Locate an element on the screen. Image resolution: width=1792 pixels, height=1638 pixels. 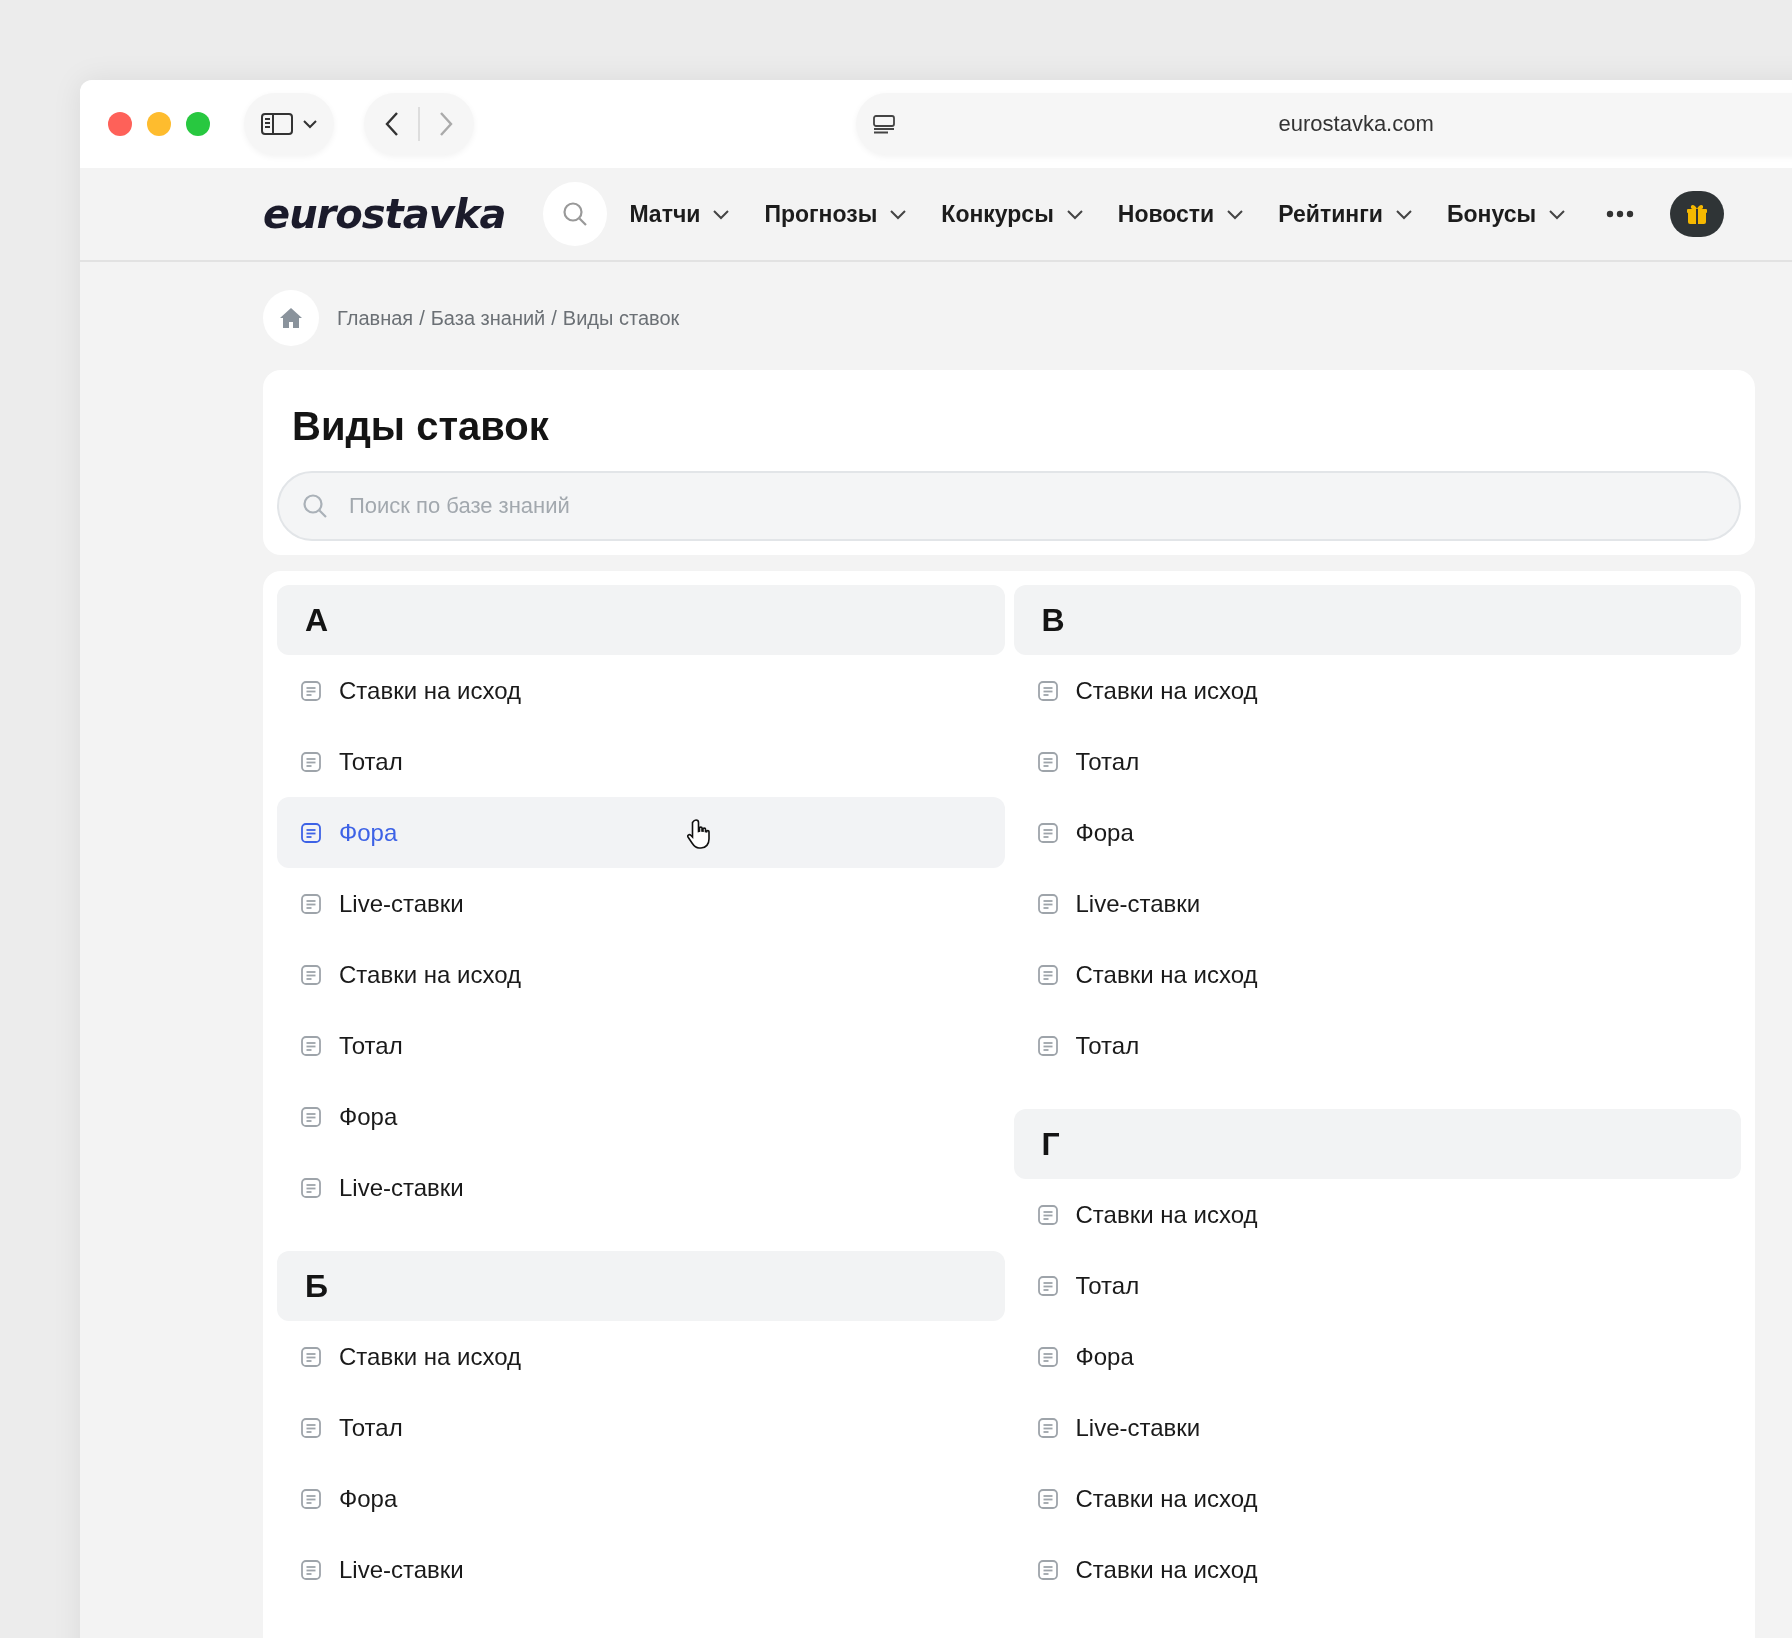
zoom-button is located at coordinates (198, 124).